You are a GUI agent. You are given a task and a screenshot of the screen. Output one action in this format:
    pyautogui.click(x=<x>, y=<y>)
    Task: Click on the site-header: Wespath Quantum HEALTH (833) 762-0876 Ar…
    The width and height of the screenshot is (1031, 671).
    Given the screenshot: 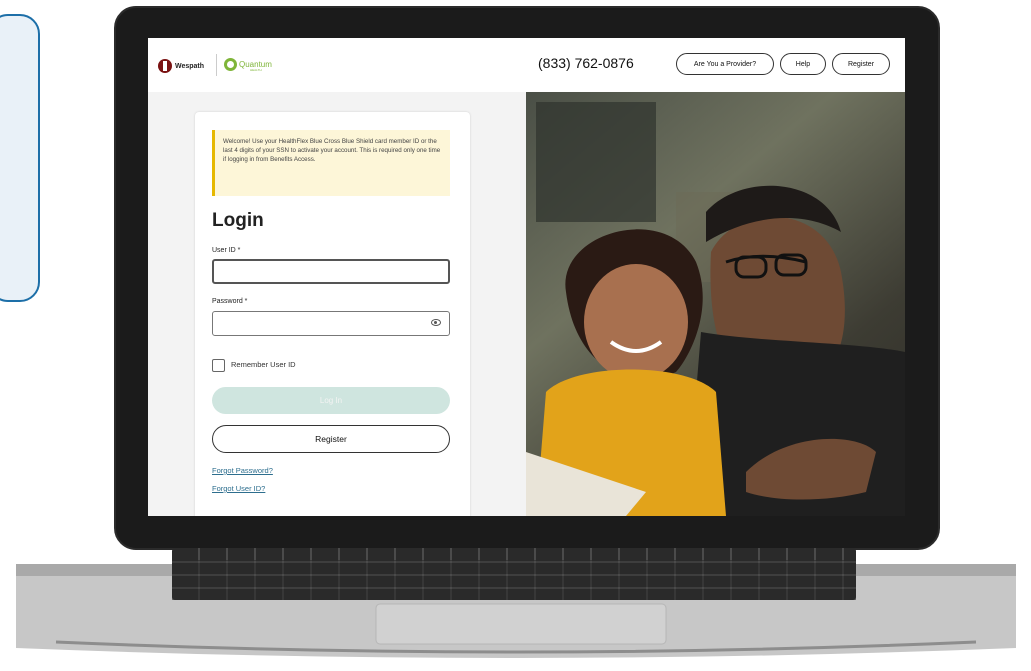 What is the action you would take?
    pyautogui.click(x=526, y=65)
    